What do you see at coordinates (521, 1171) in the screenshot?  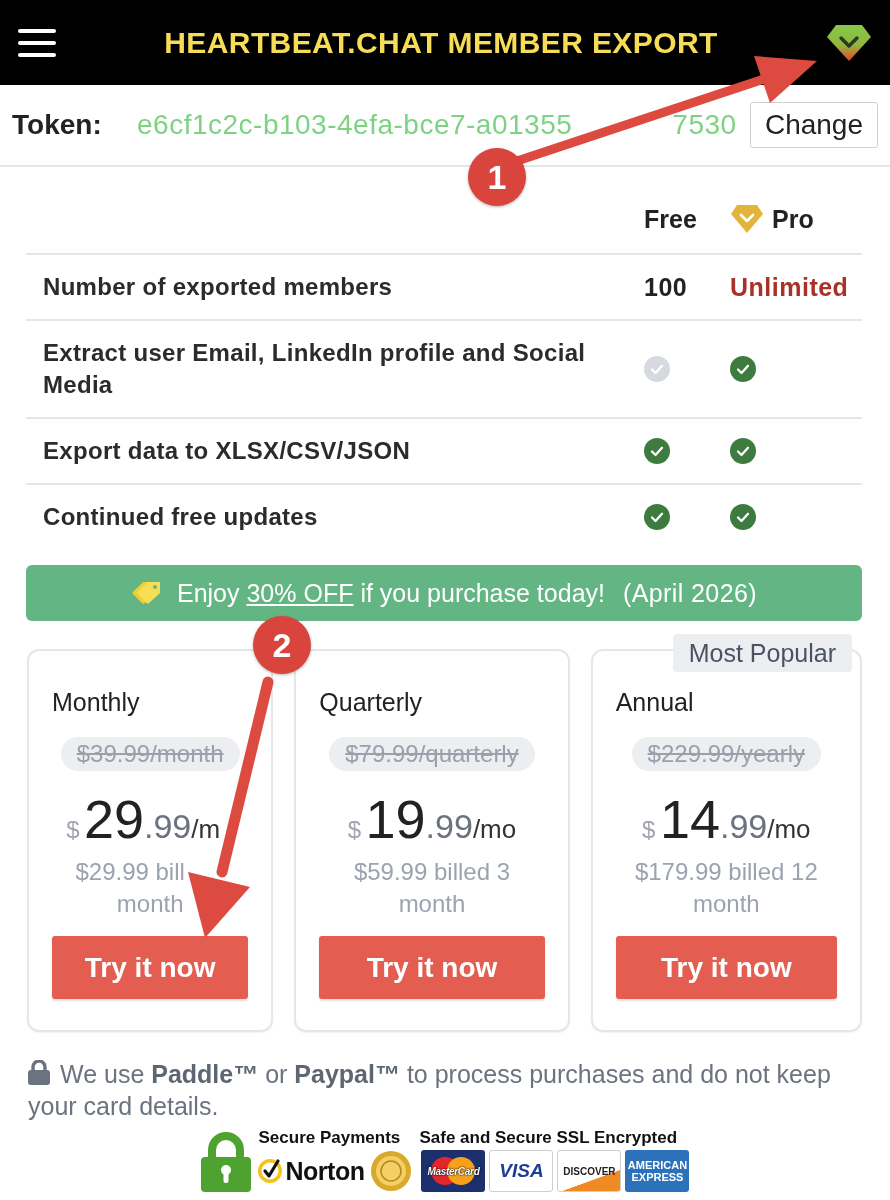 I see `visa-logo: VISA` at bounding box center [521, 1171].